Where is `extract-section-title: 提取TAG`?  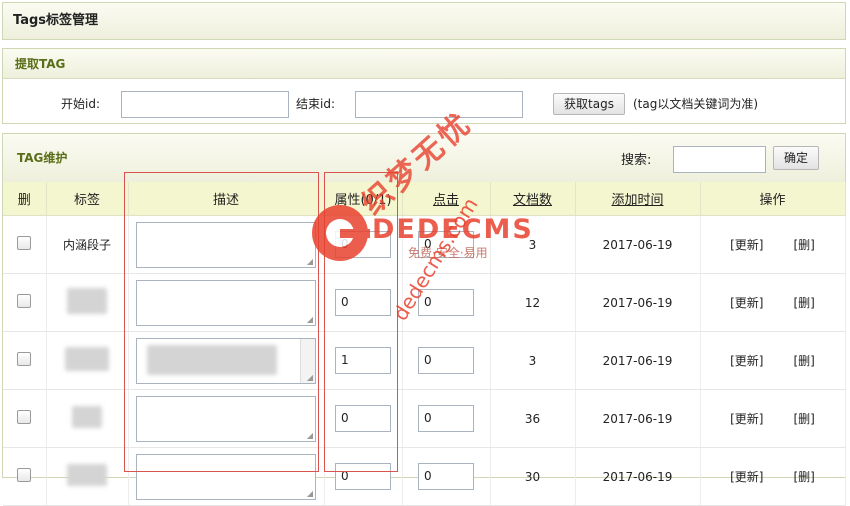
extract-section-title: 提取TAG is located at coordinates (424, 64).